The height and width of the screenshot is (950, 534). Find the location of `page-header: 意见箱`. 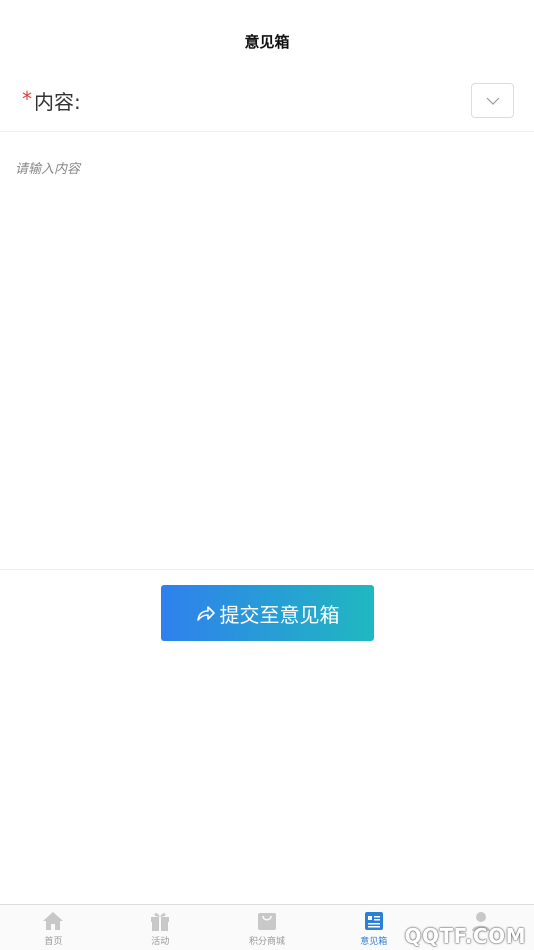

page-header: 意见箱 is located at coordinates (267, 35).